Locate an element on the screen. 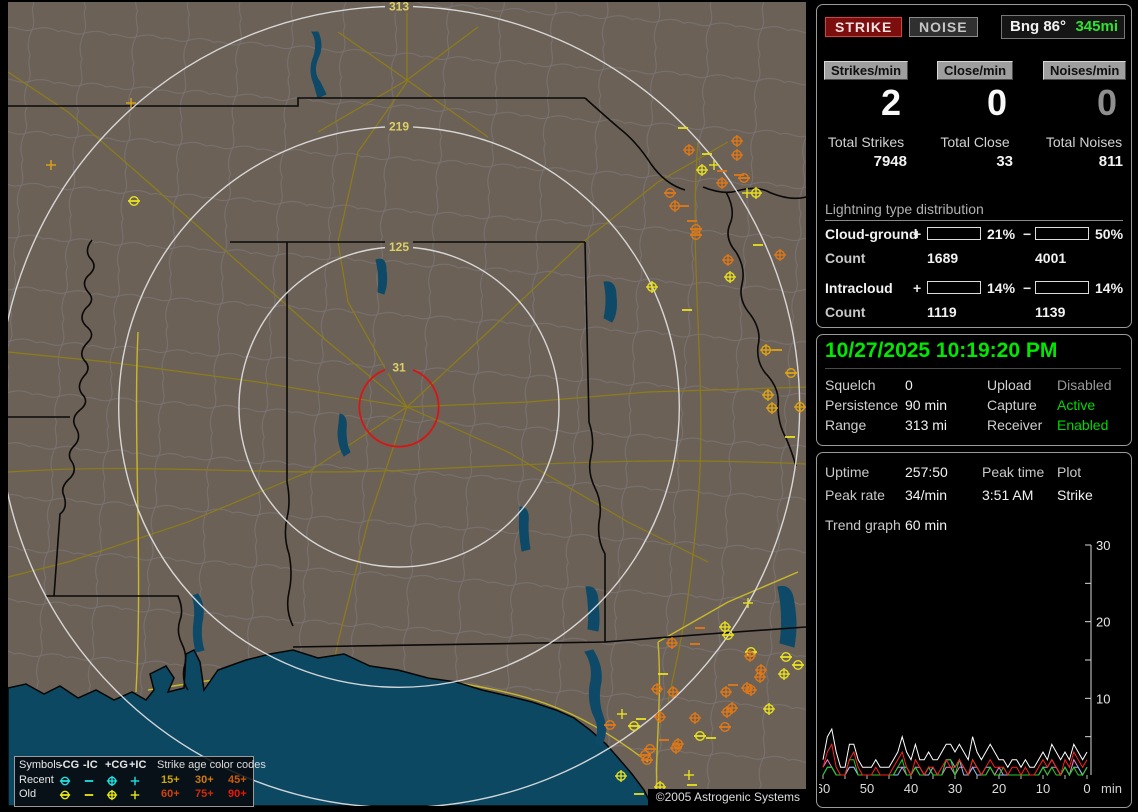  legend-age-code: 15+ is located at coordinates (170, 780).